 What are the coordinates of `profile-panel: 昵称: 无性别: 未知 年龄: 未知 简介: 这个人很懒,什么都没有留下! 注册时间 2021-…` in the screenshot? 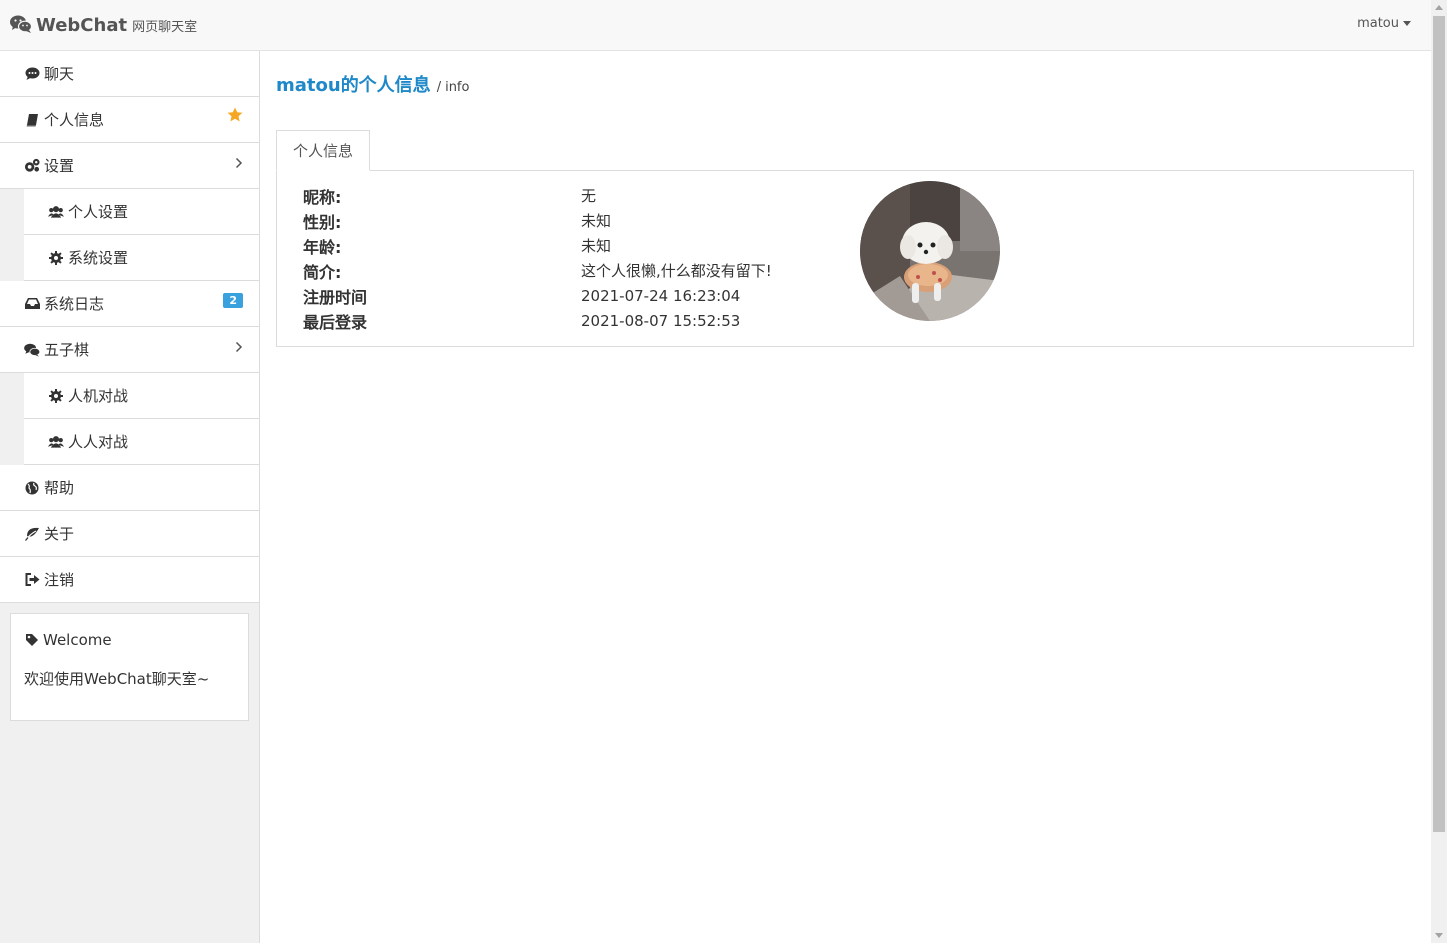 It's located at (845, 258).